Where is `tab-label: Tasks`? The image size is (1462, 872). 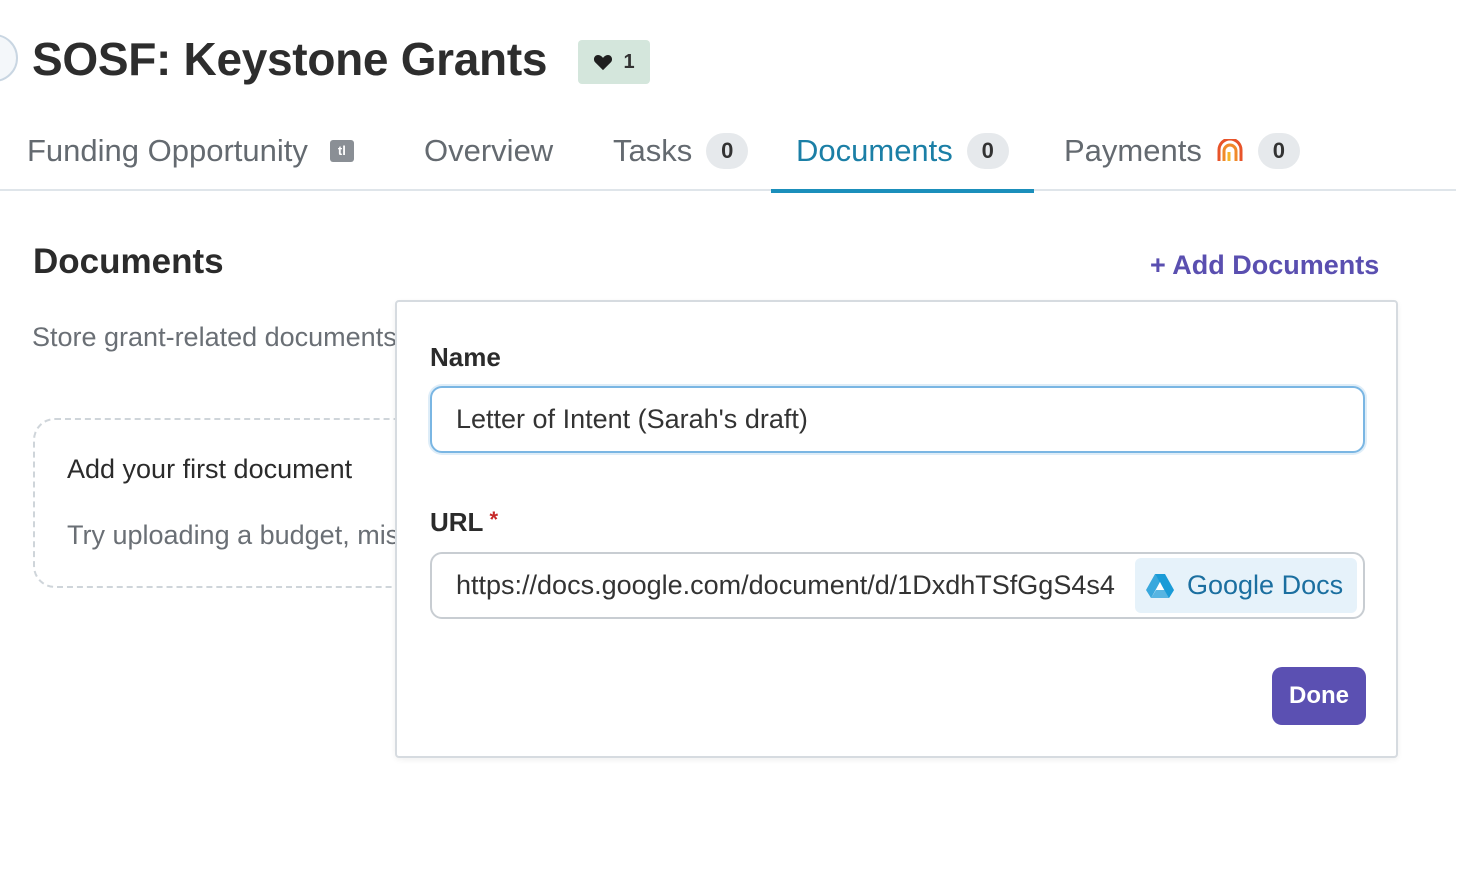
tab-label: Tasks is located at coordinates (653, 150).